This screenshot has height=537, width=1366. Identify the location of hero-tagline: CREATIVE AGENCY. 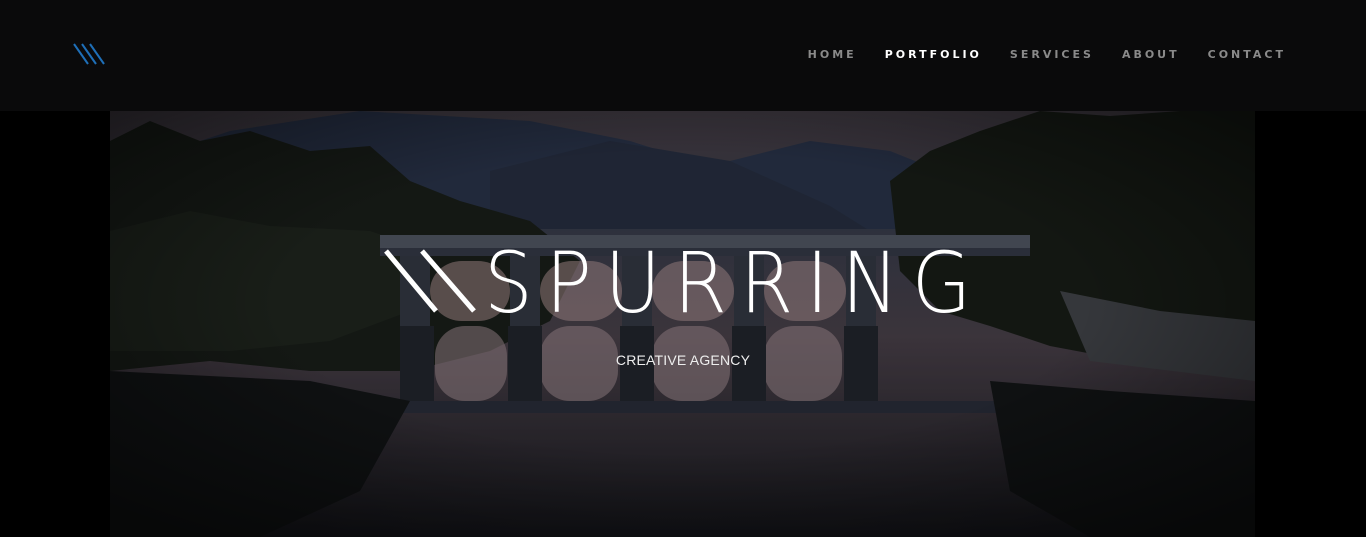
(683, 360).